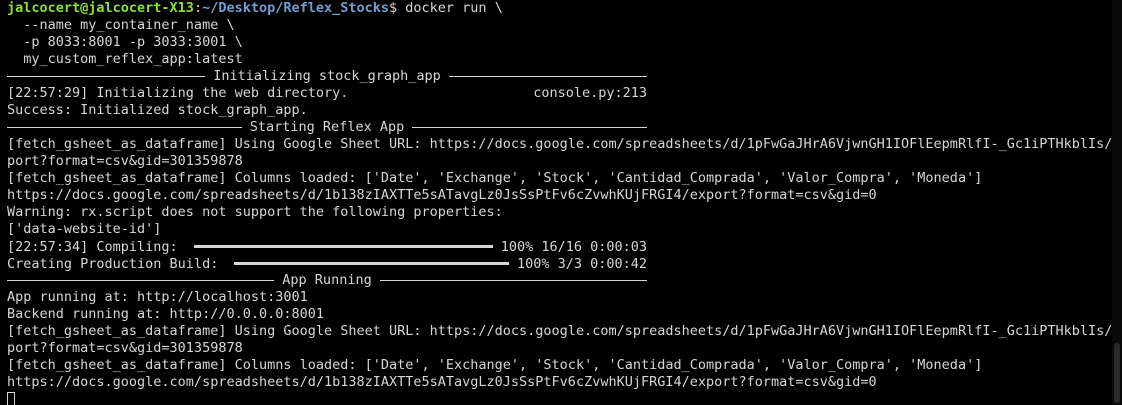 This screenshot has height=405, width=1122. Describe the element at coordinates (450, 8) in the screenshot. I see `prompt-command: docker run \` at that location.